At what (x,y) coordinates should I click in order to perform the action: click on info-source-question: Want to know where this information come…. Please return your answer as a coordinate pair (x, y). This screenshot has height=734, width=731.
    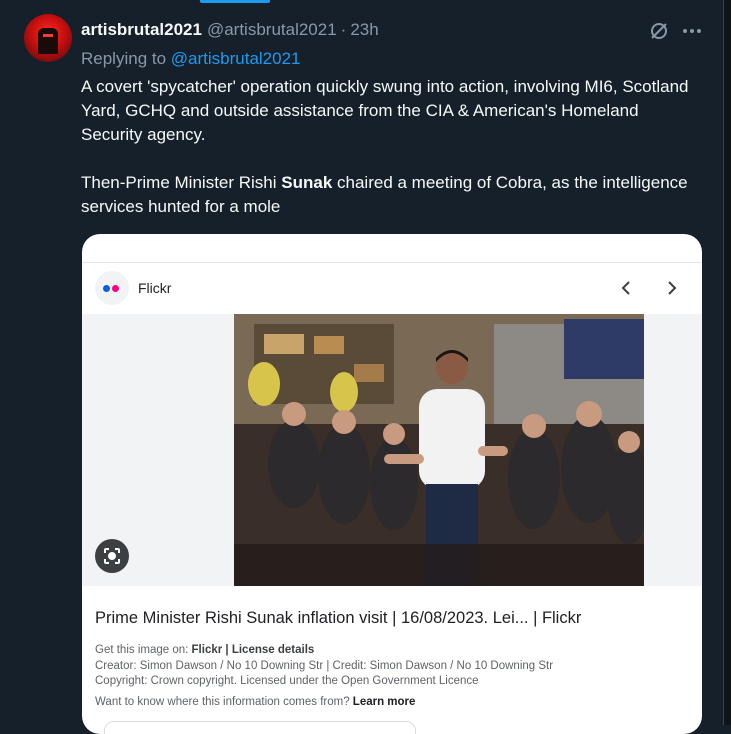
    Looking at the image, I should click on (224, 701).